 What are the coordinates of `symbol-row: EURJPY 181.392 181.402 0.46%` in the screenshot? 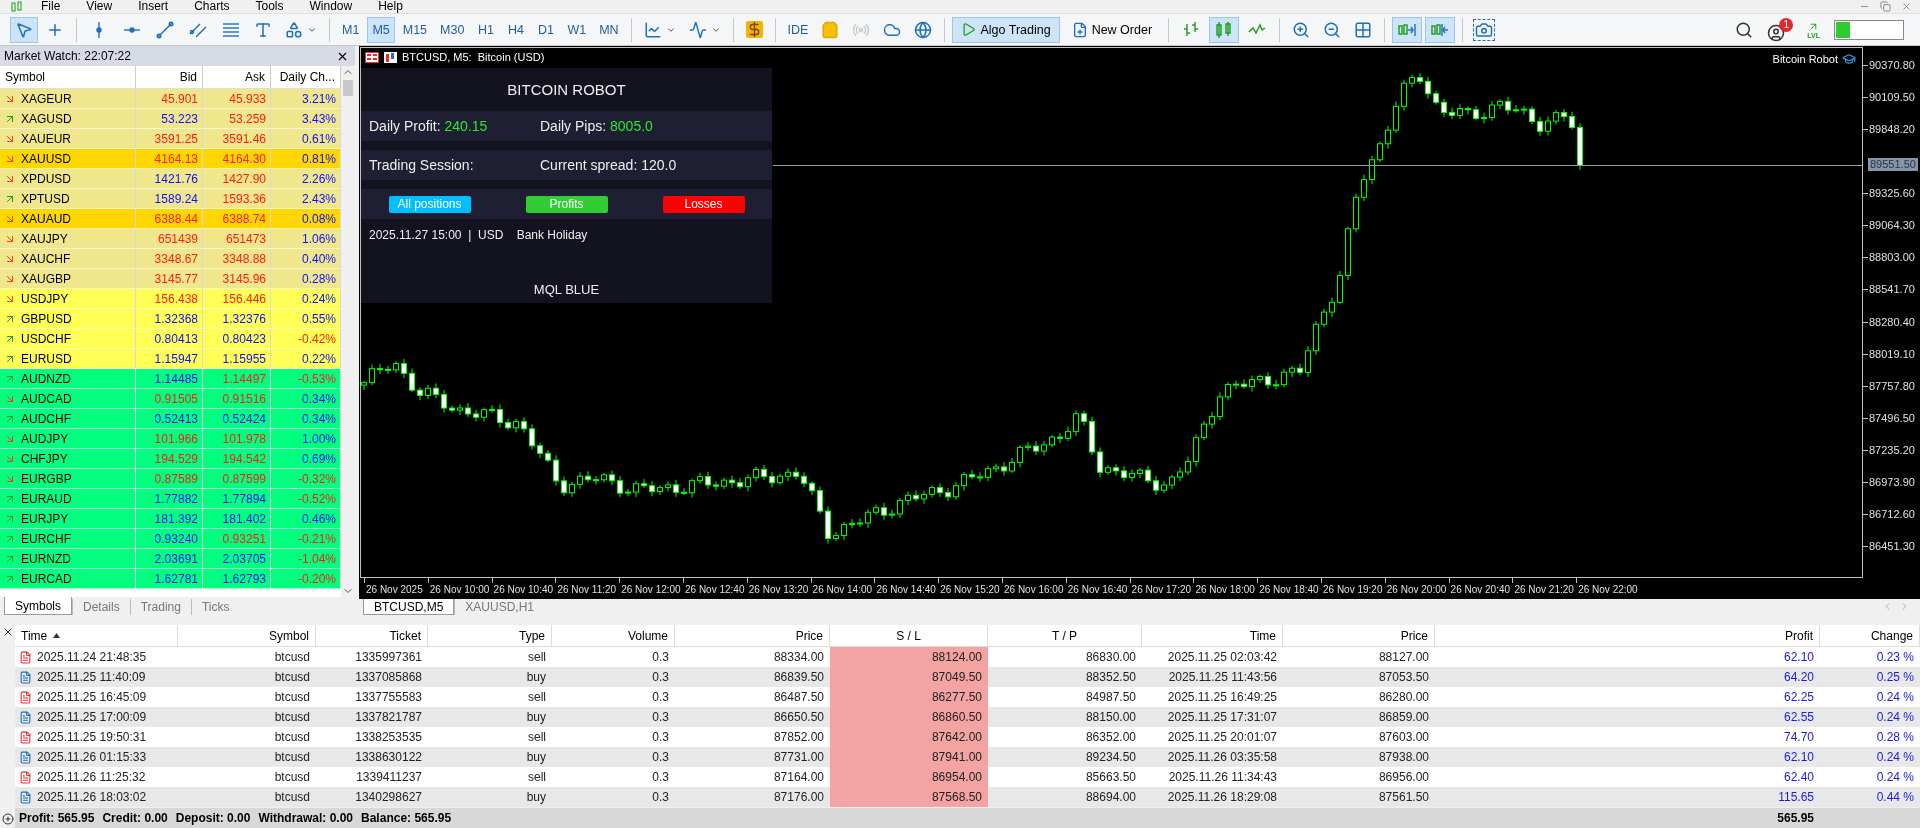 It's located at (170, 519).